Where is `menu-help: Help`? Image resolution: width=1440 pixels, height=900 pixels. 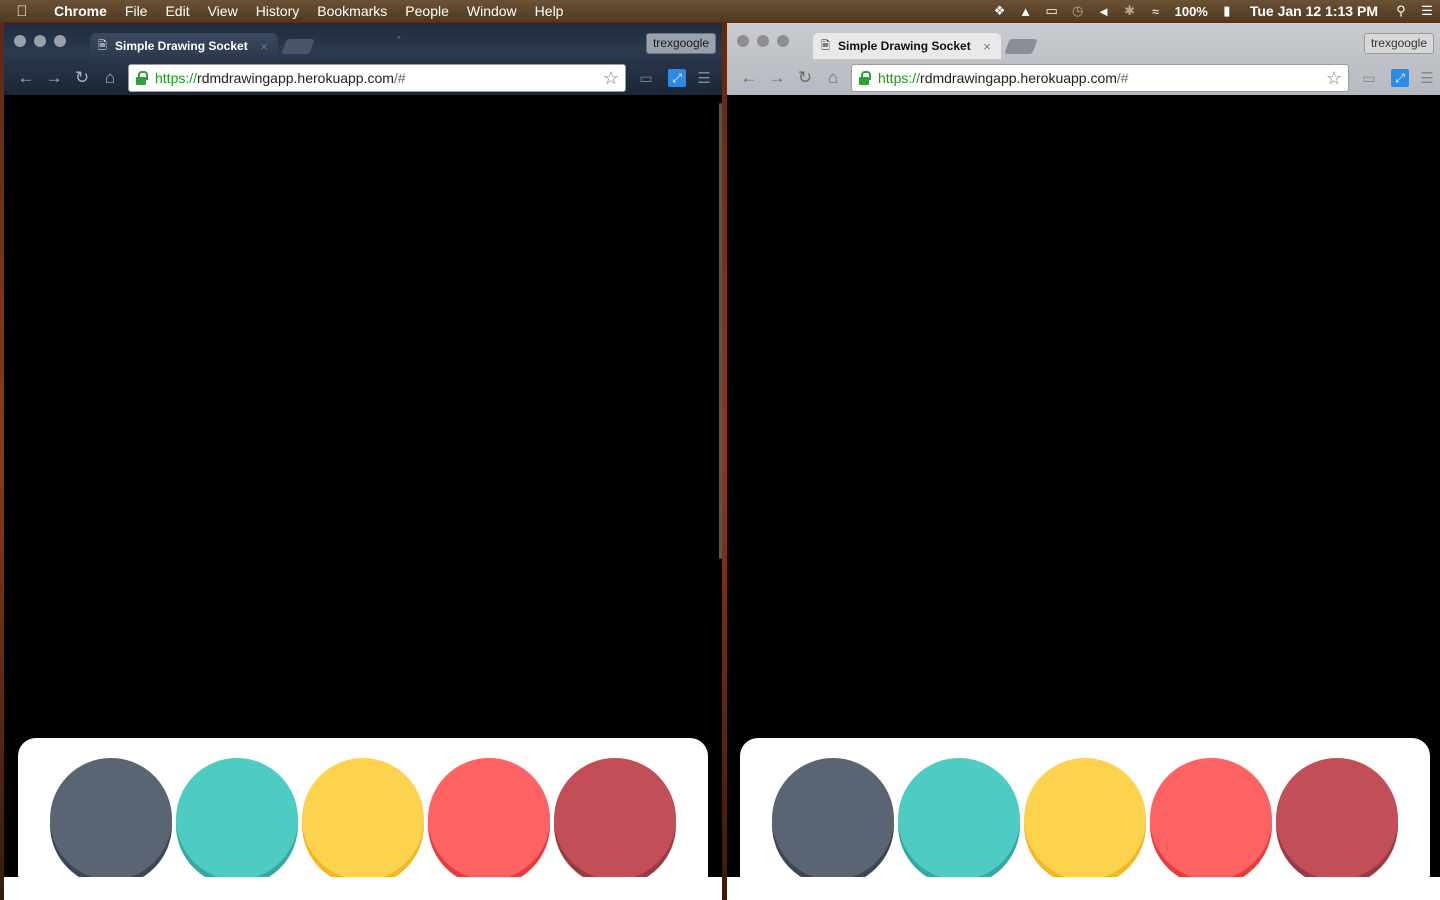
menu-help: Help is located at coordinates (549, 11).